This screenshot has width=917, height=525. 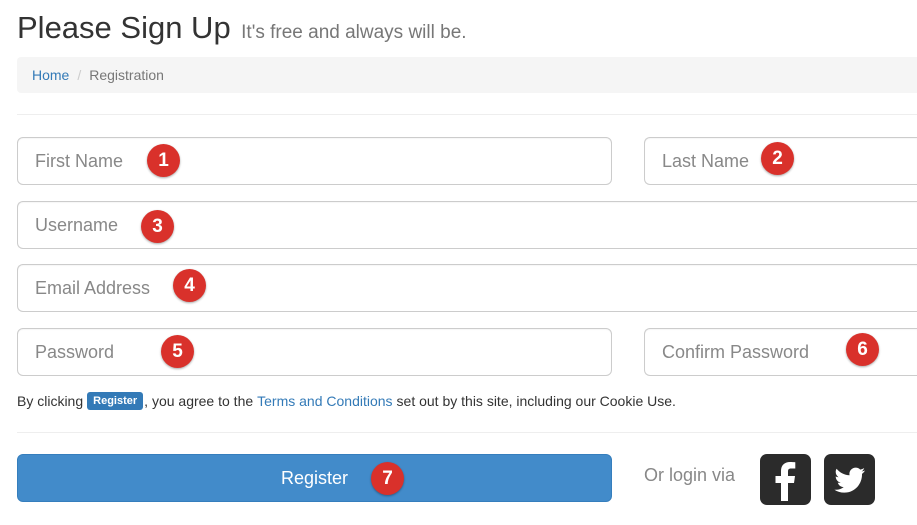 I want to click on twitter-icon, so click(x=849, y=480).